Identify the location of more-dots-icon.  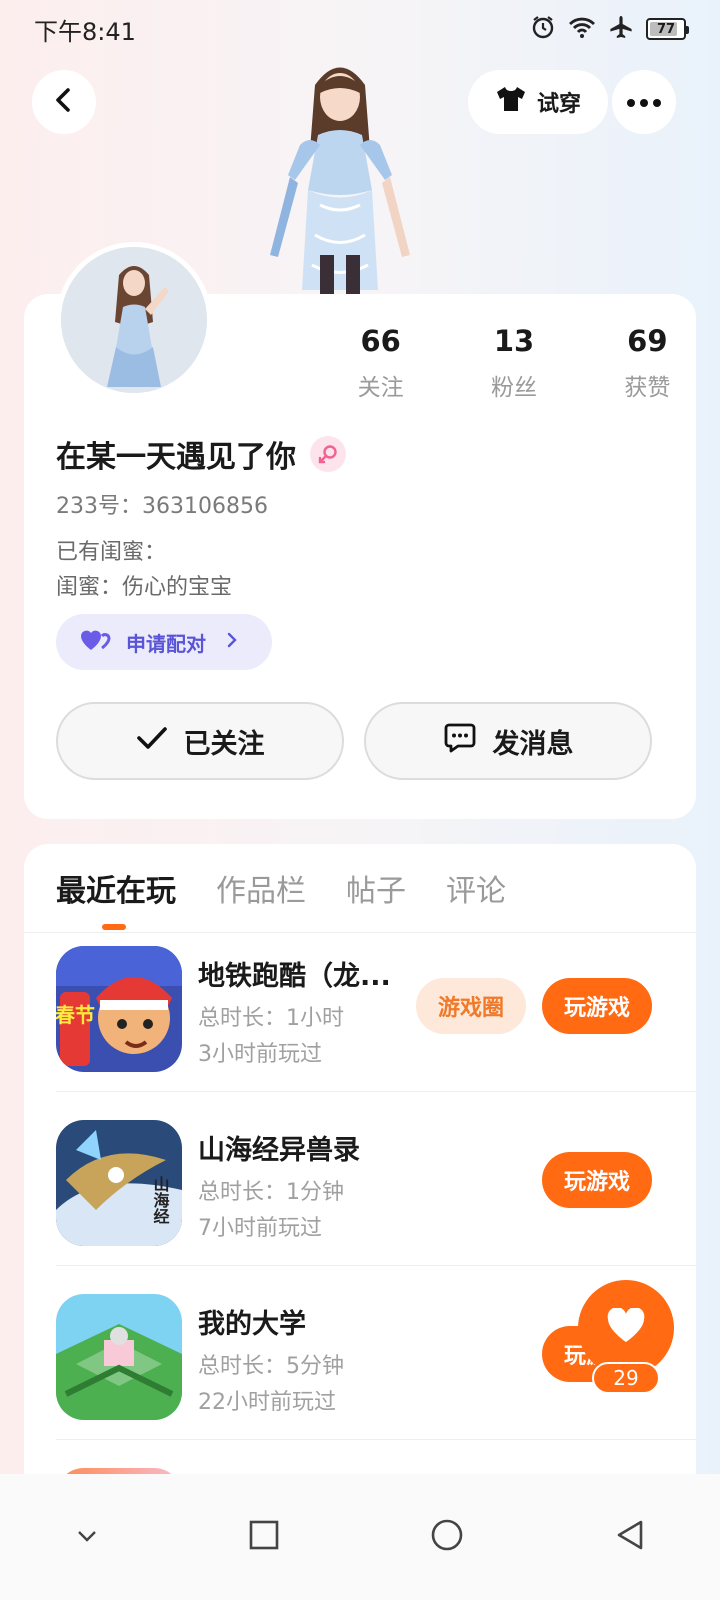
(644, 102).